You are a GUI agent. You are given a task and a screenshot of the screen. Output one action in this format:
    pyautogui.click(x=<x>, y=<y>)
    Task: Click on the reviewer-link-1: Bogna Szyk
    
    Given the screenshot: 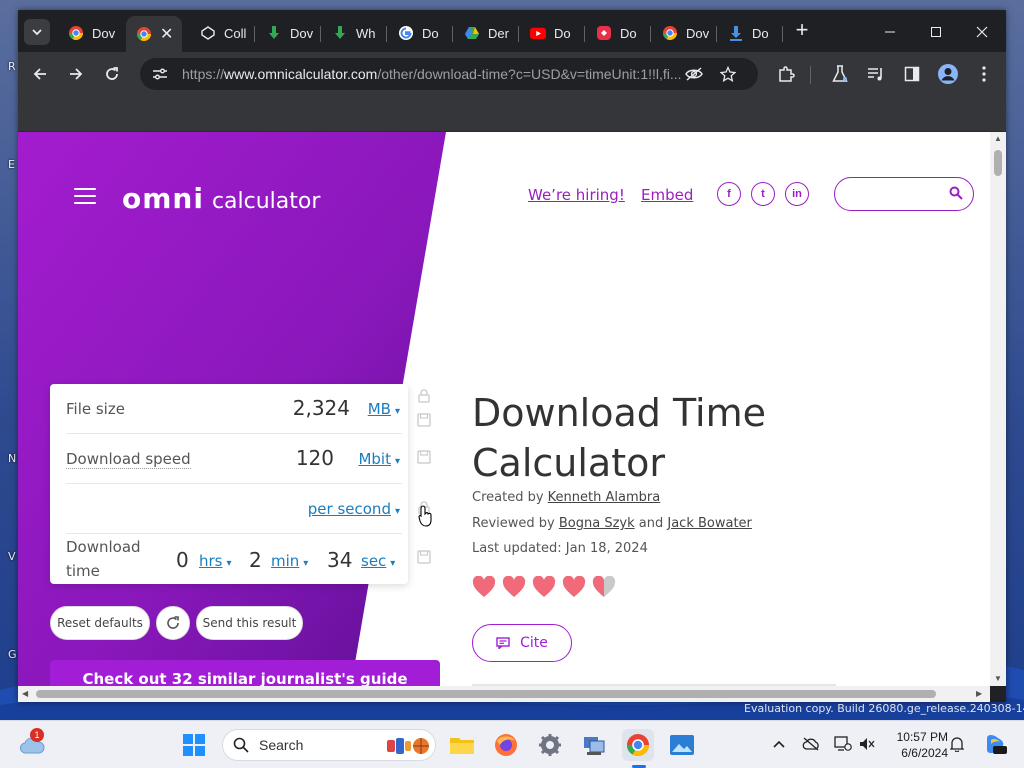 What is the action you would take?
    pyautogui.click(x=597, y=523)
    